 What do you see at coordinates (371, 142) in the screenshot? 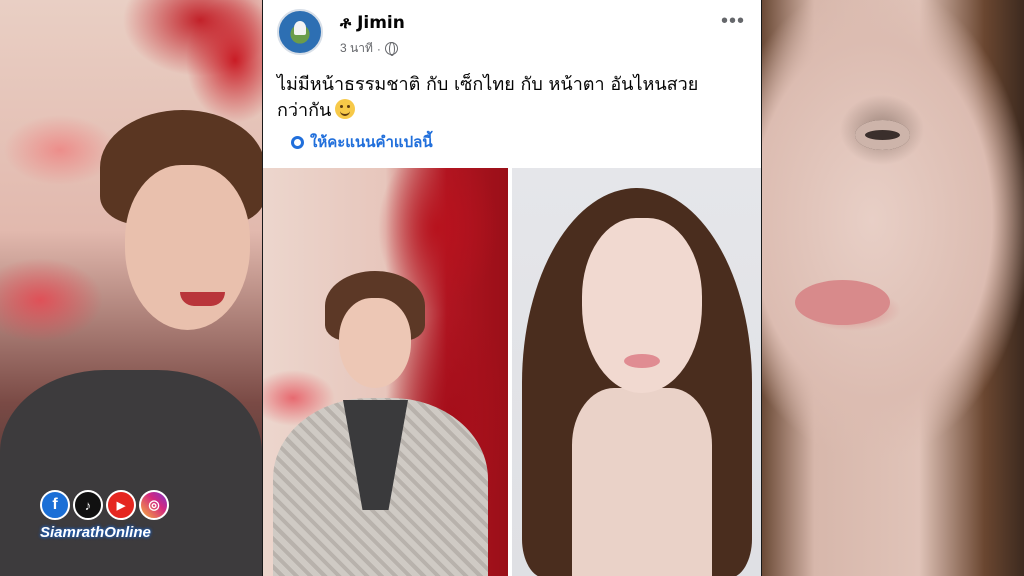
I see `rate-translation-label: ให้คะแนนคำแปลนี้` at bounding box center [371, 142].